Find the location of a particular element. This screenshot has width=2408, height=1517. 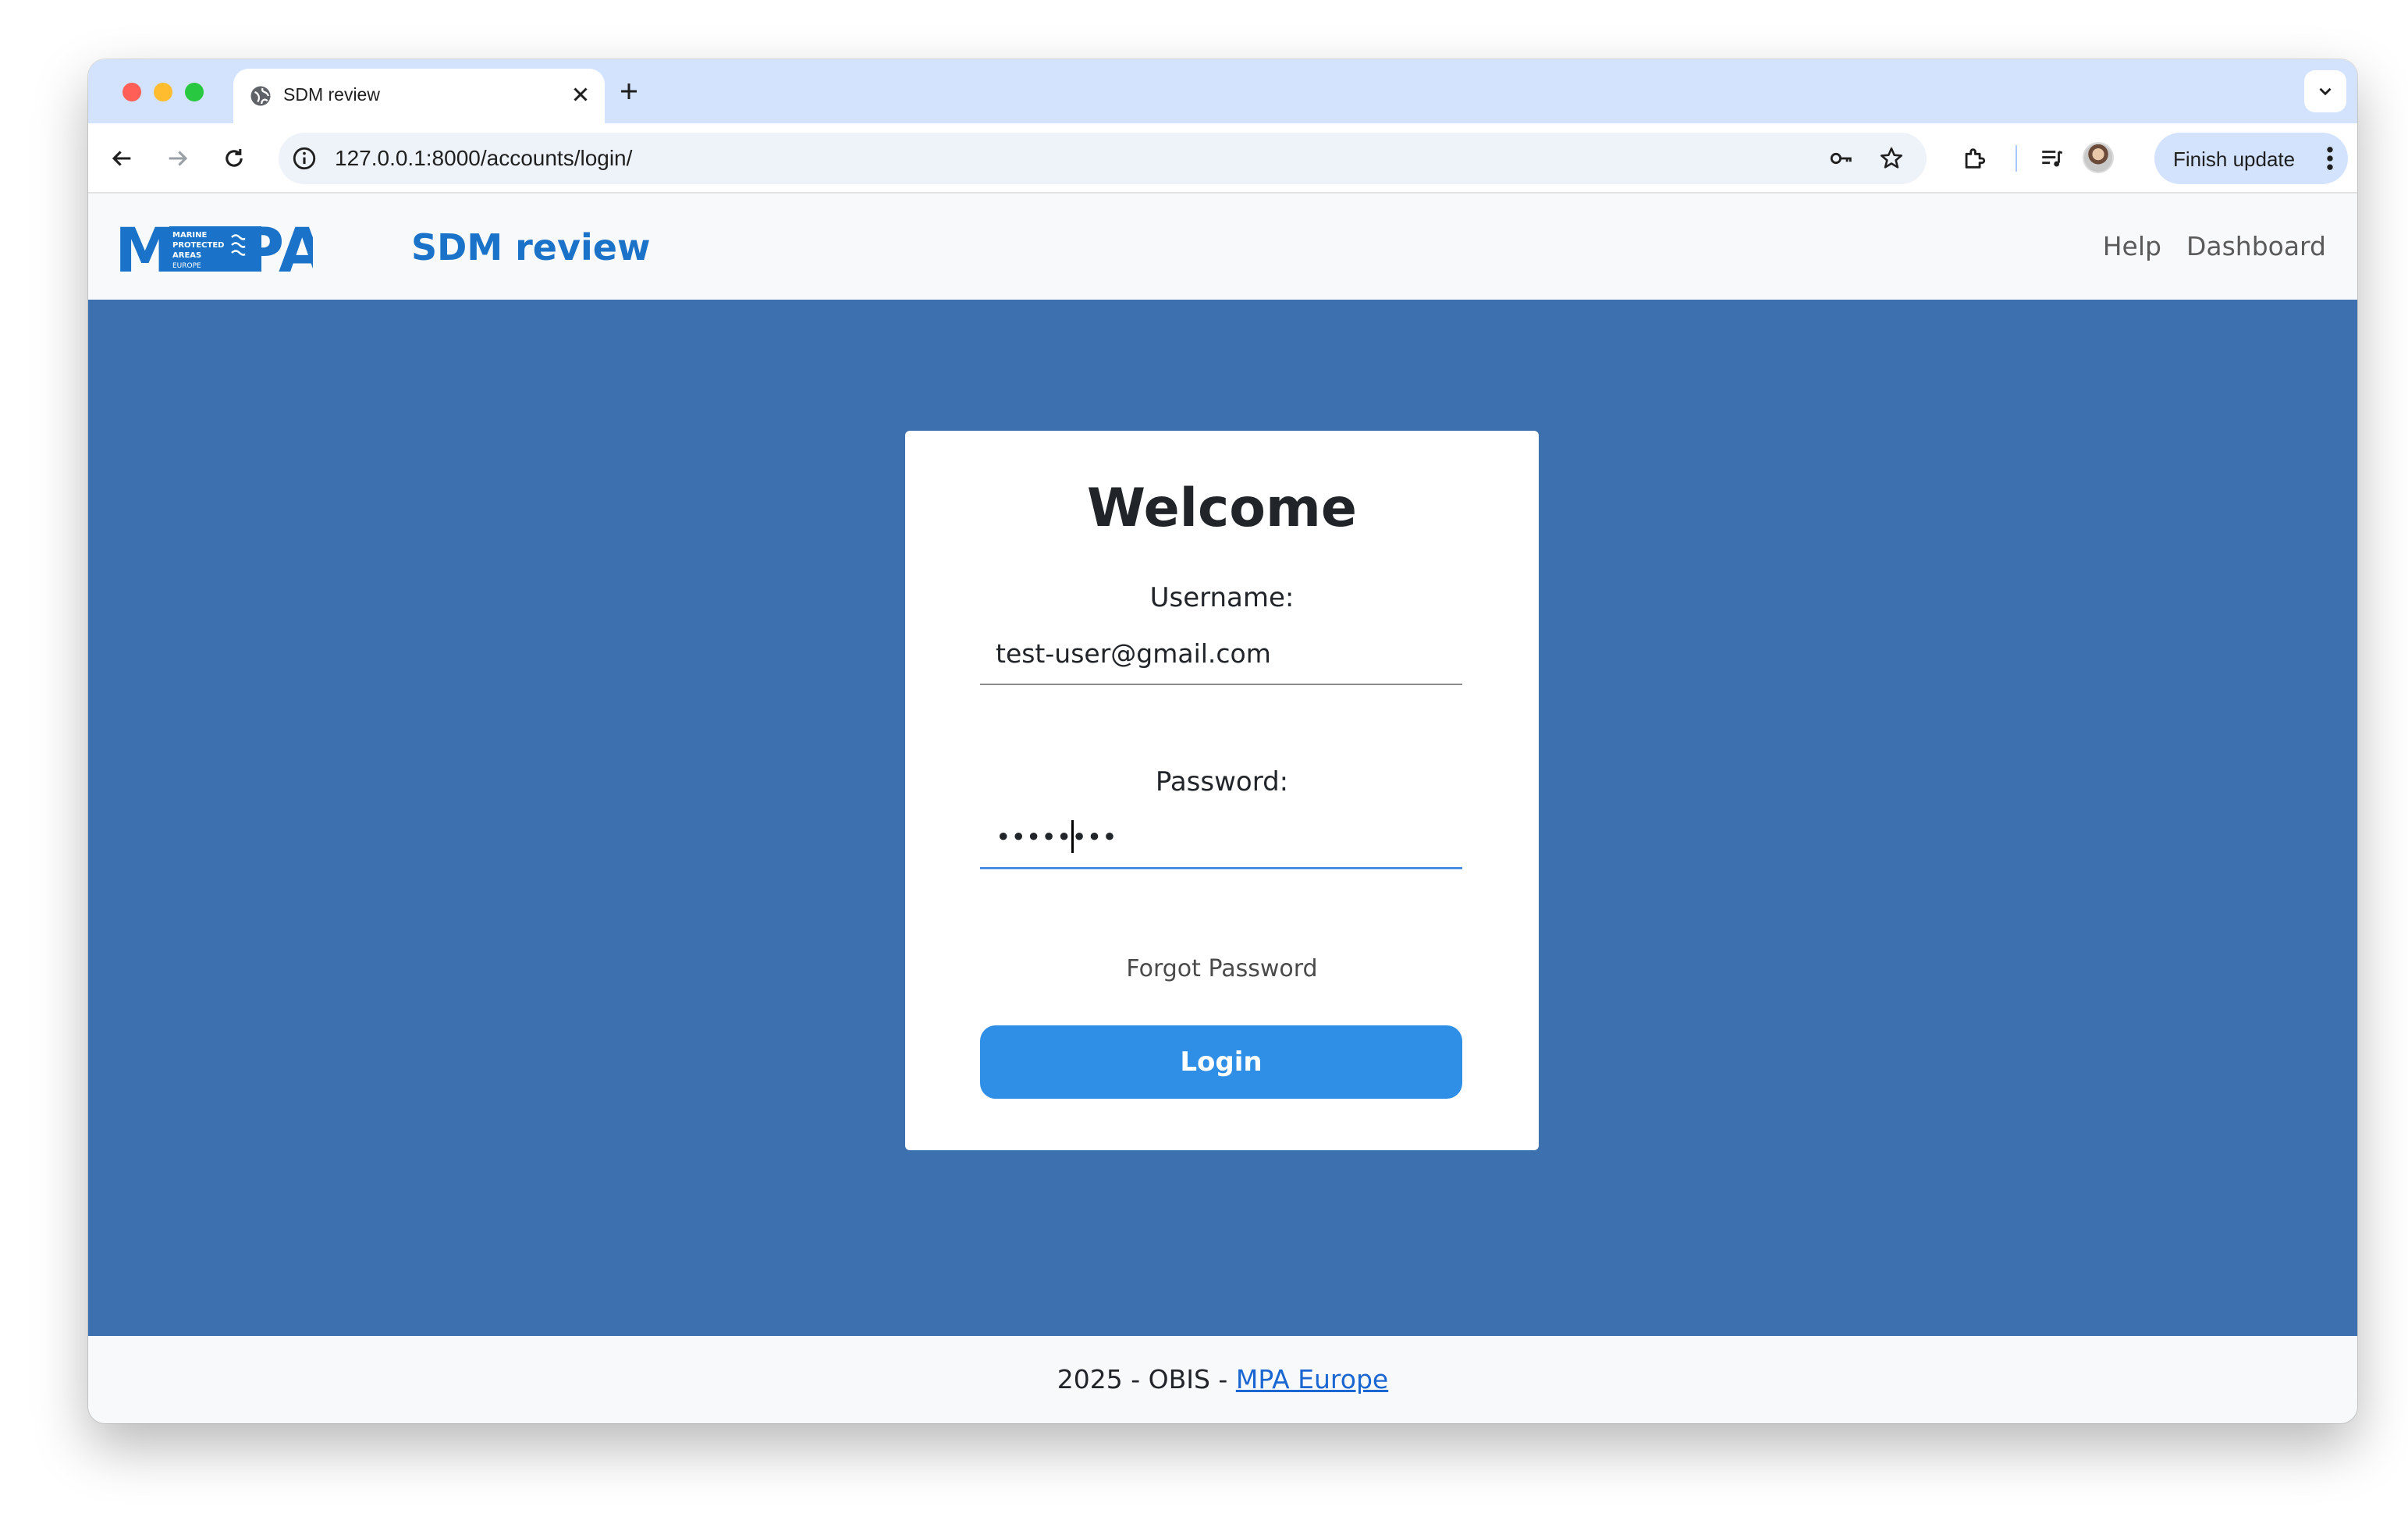

svg-text: PROTECTED is located at coordinates (198, 245).